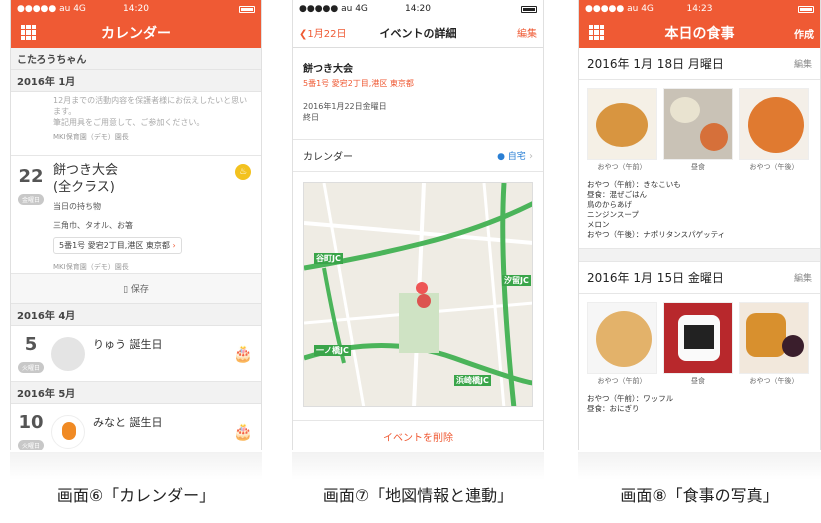 Image resolution: width=821 pixels, height=523 pixels. I want to click on divider, so click(699, 255).